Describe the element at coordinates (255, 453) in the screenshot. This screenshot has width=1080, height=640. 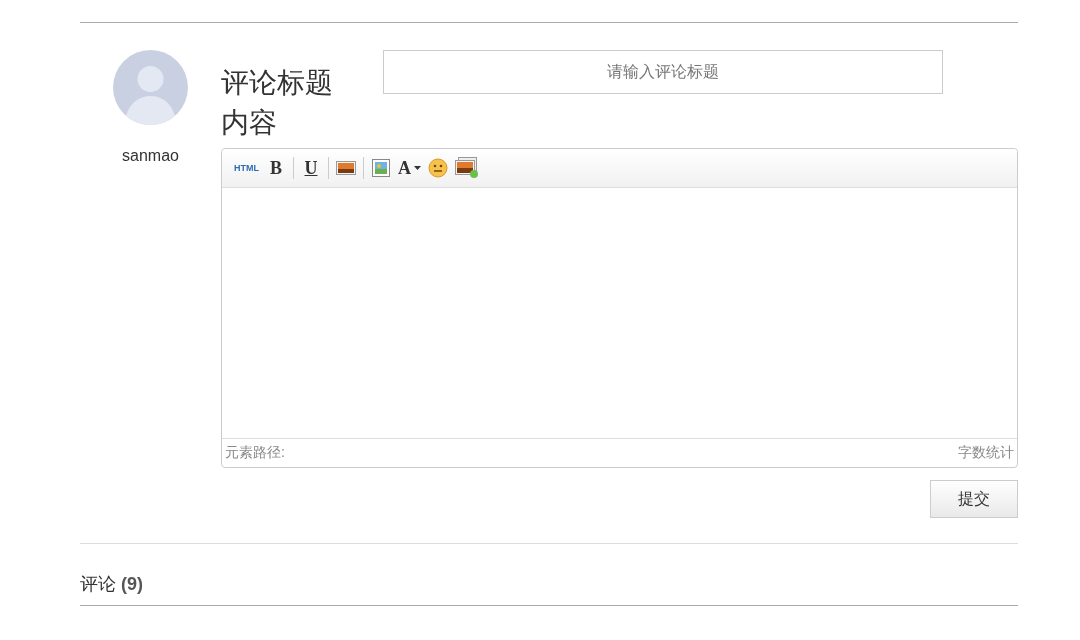
I see `element-path-label: 元素路径:` at that location.